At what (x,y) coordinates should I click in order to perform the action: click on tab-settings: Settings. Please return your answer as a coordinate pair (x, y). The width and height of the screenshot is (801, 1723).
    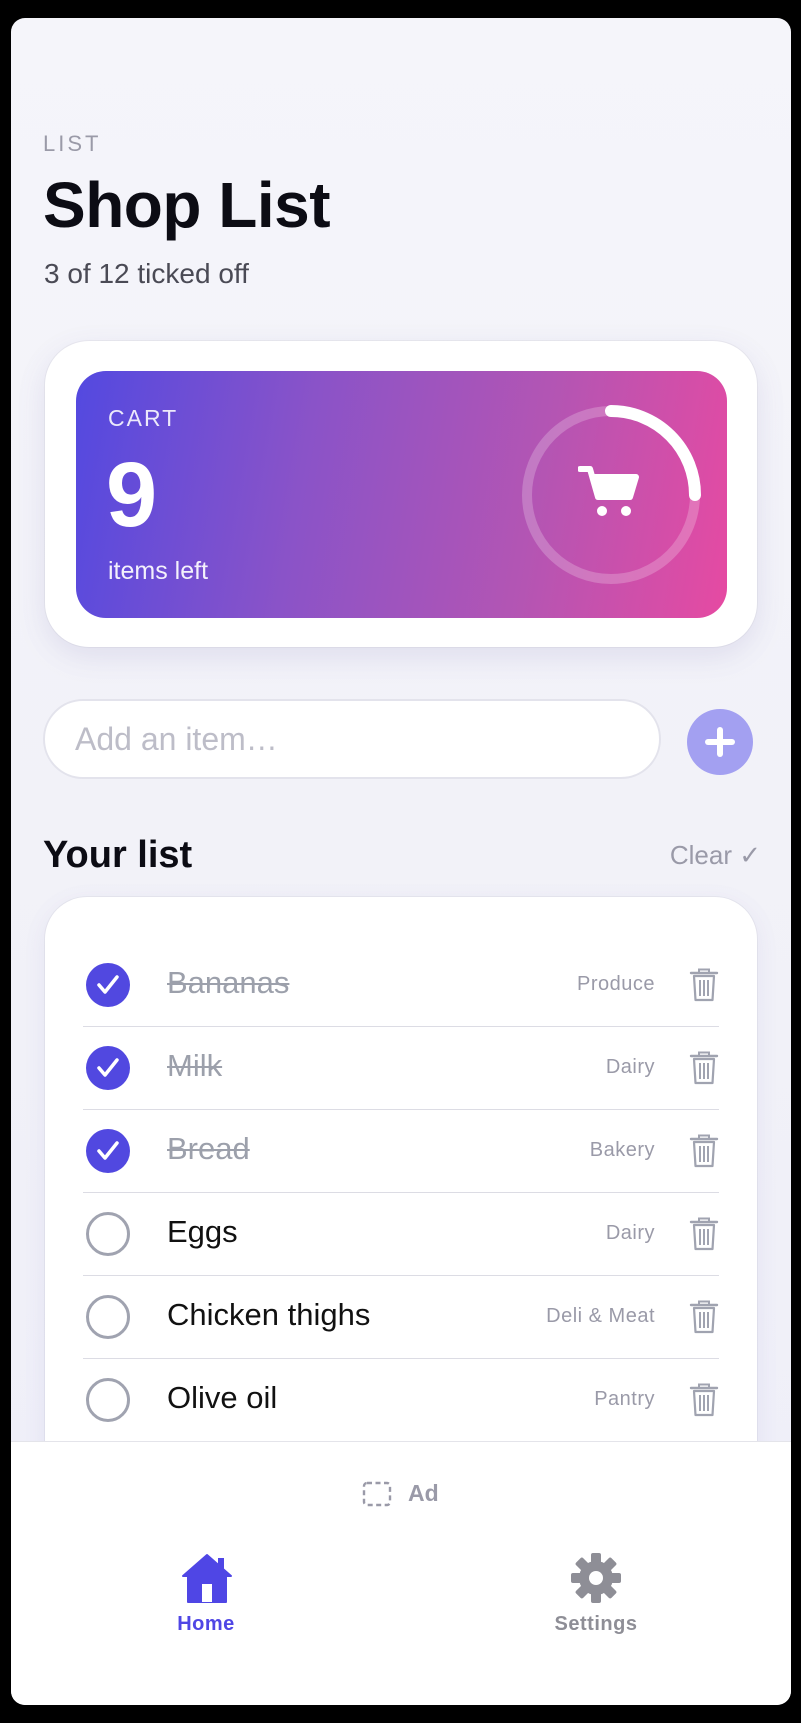
    Looking at the image, I should click on (596, 1597).